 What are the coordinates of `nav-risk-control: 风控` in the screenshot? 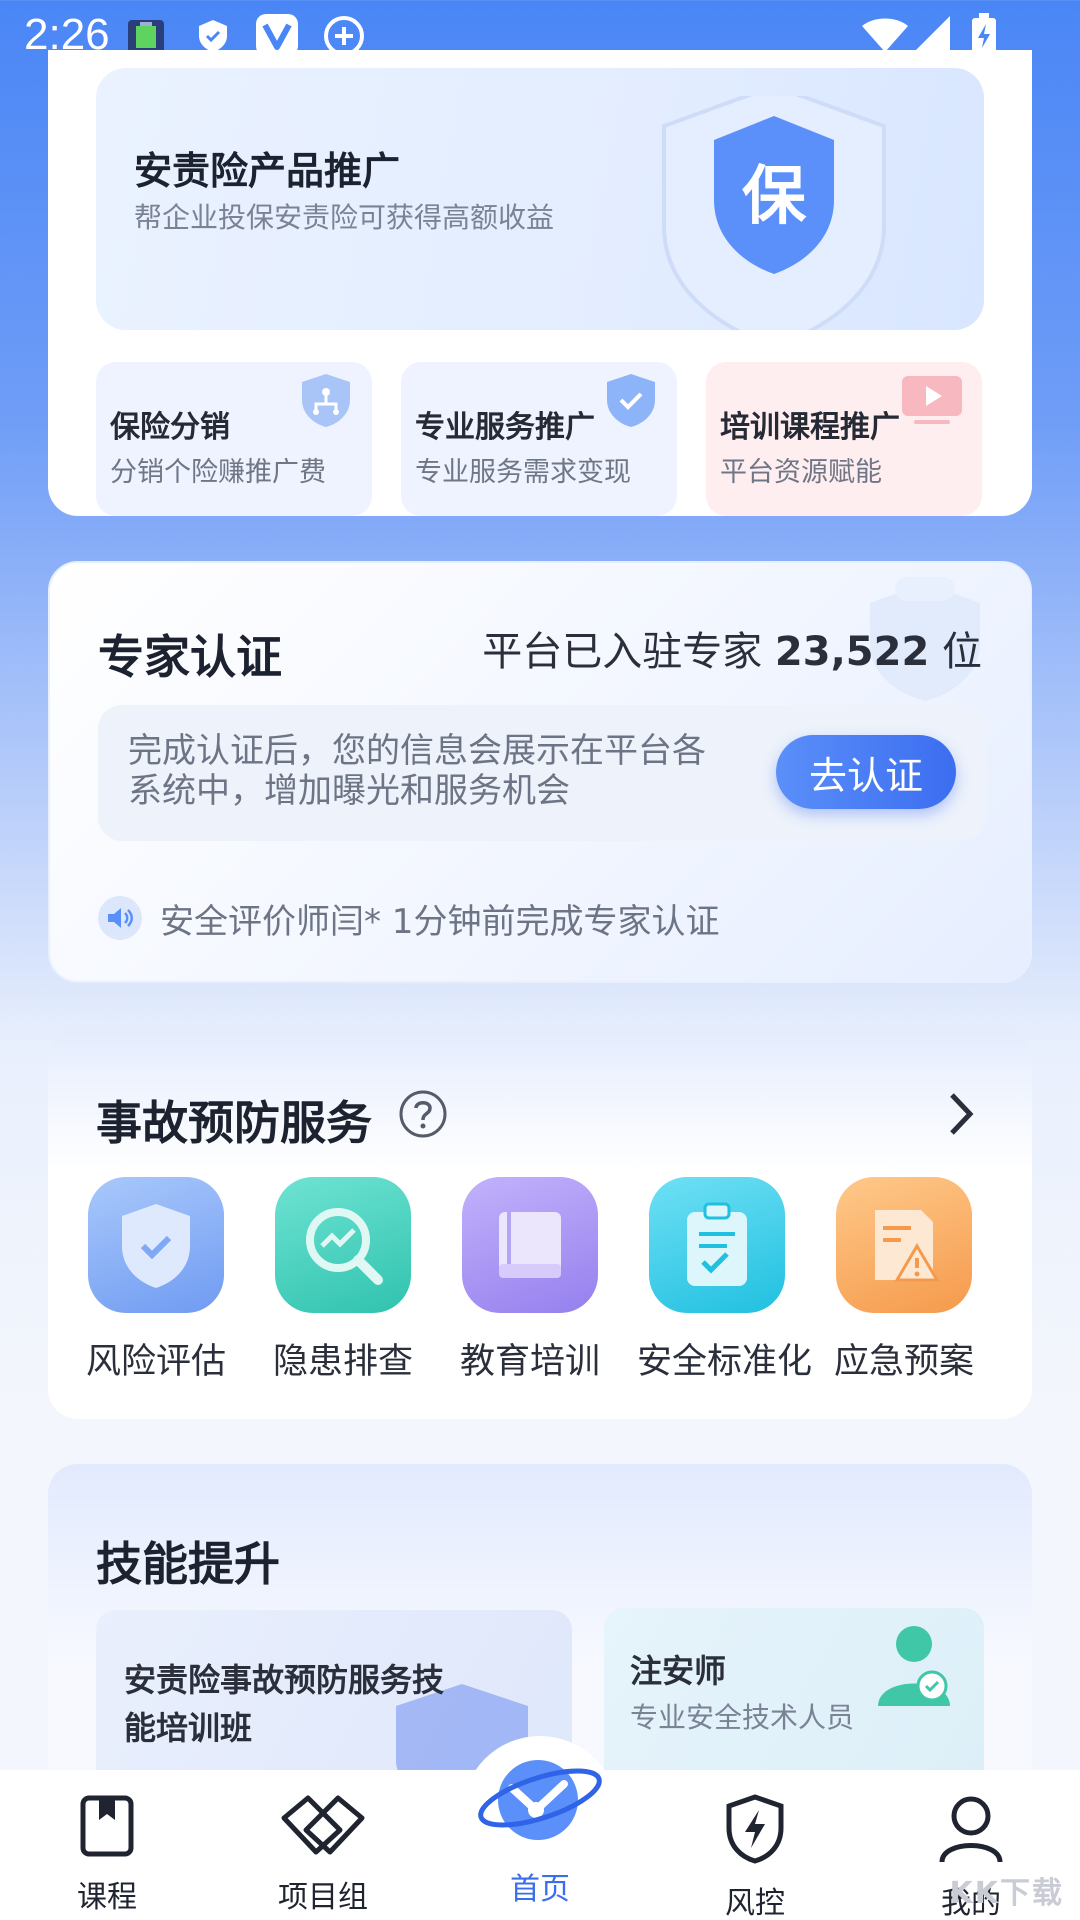 It's located at (755, 1857).